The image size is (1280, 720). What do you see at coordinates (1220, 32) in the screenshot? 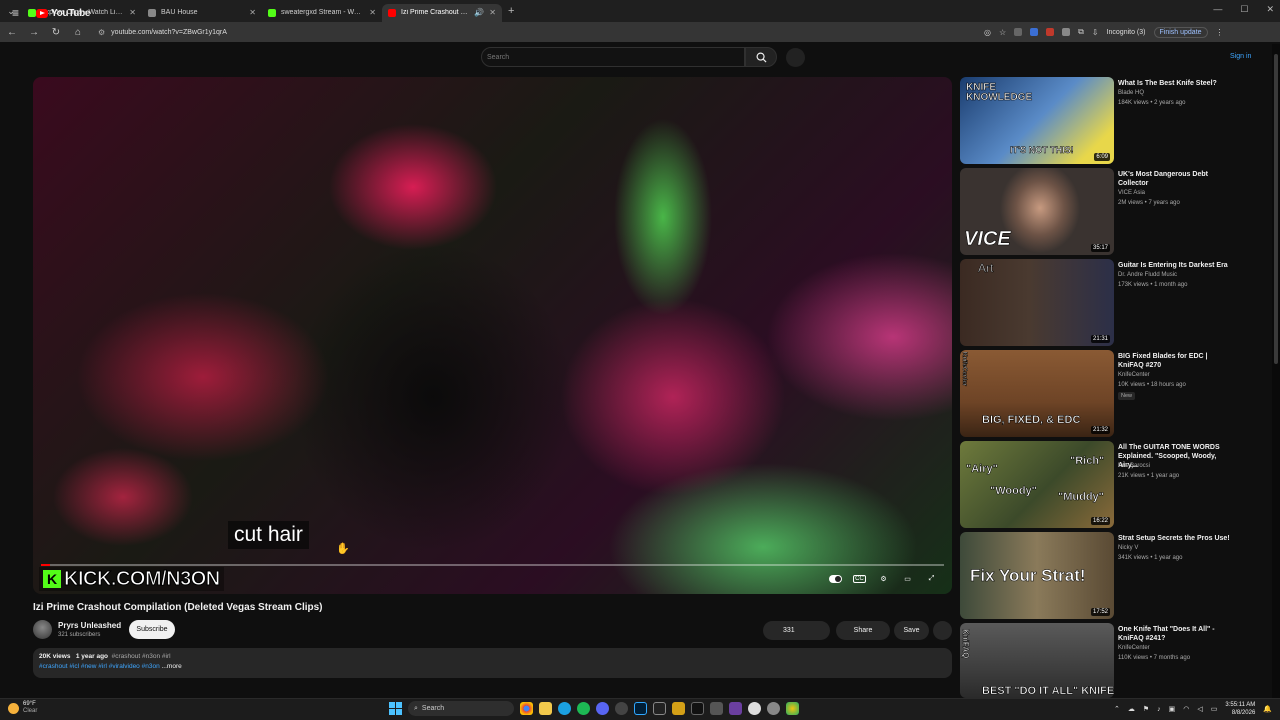
I see `menu-kebab-icon: ⋮` at bounding box center [1220, 32].